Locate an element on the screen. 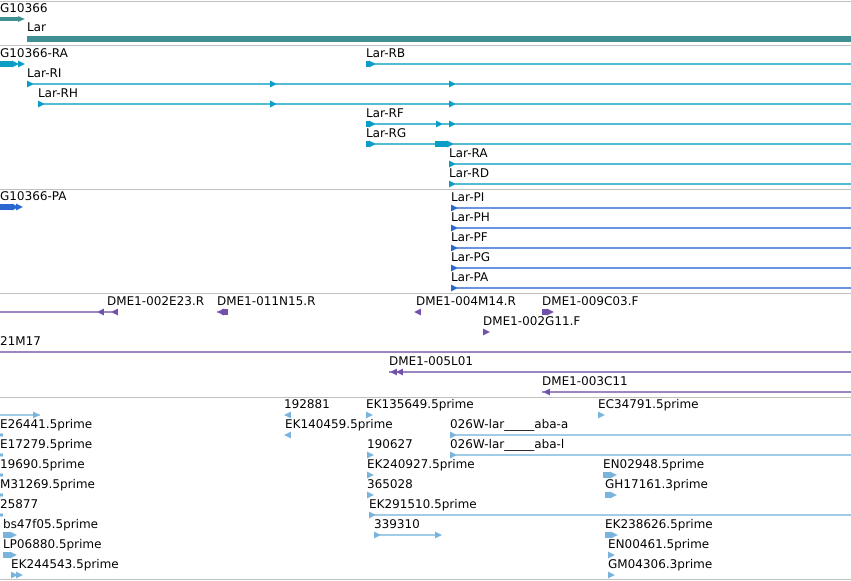 The height and width of the screenshot is (581, 851). feature-label: 365028 is located at coordinates (390, 484).